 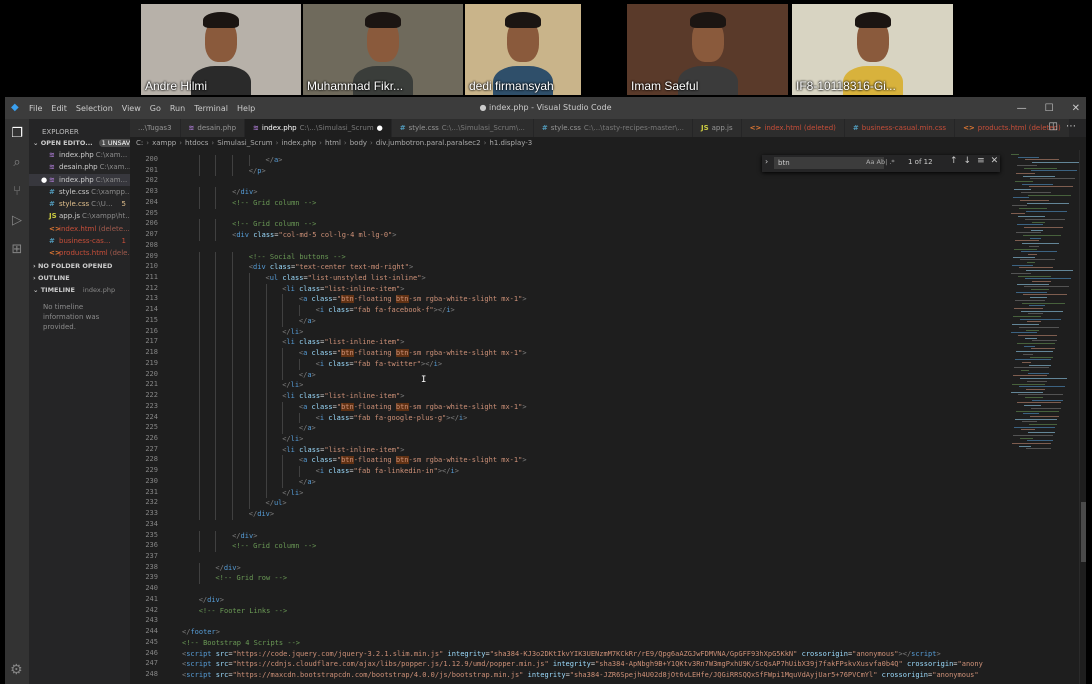 What do you see at coordinates (968, 161) in the screenshot?
I see `next-match-icon: ↓` at bounding box center [968, 161].